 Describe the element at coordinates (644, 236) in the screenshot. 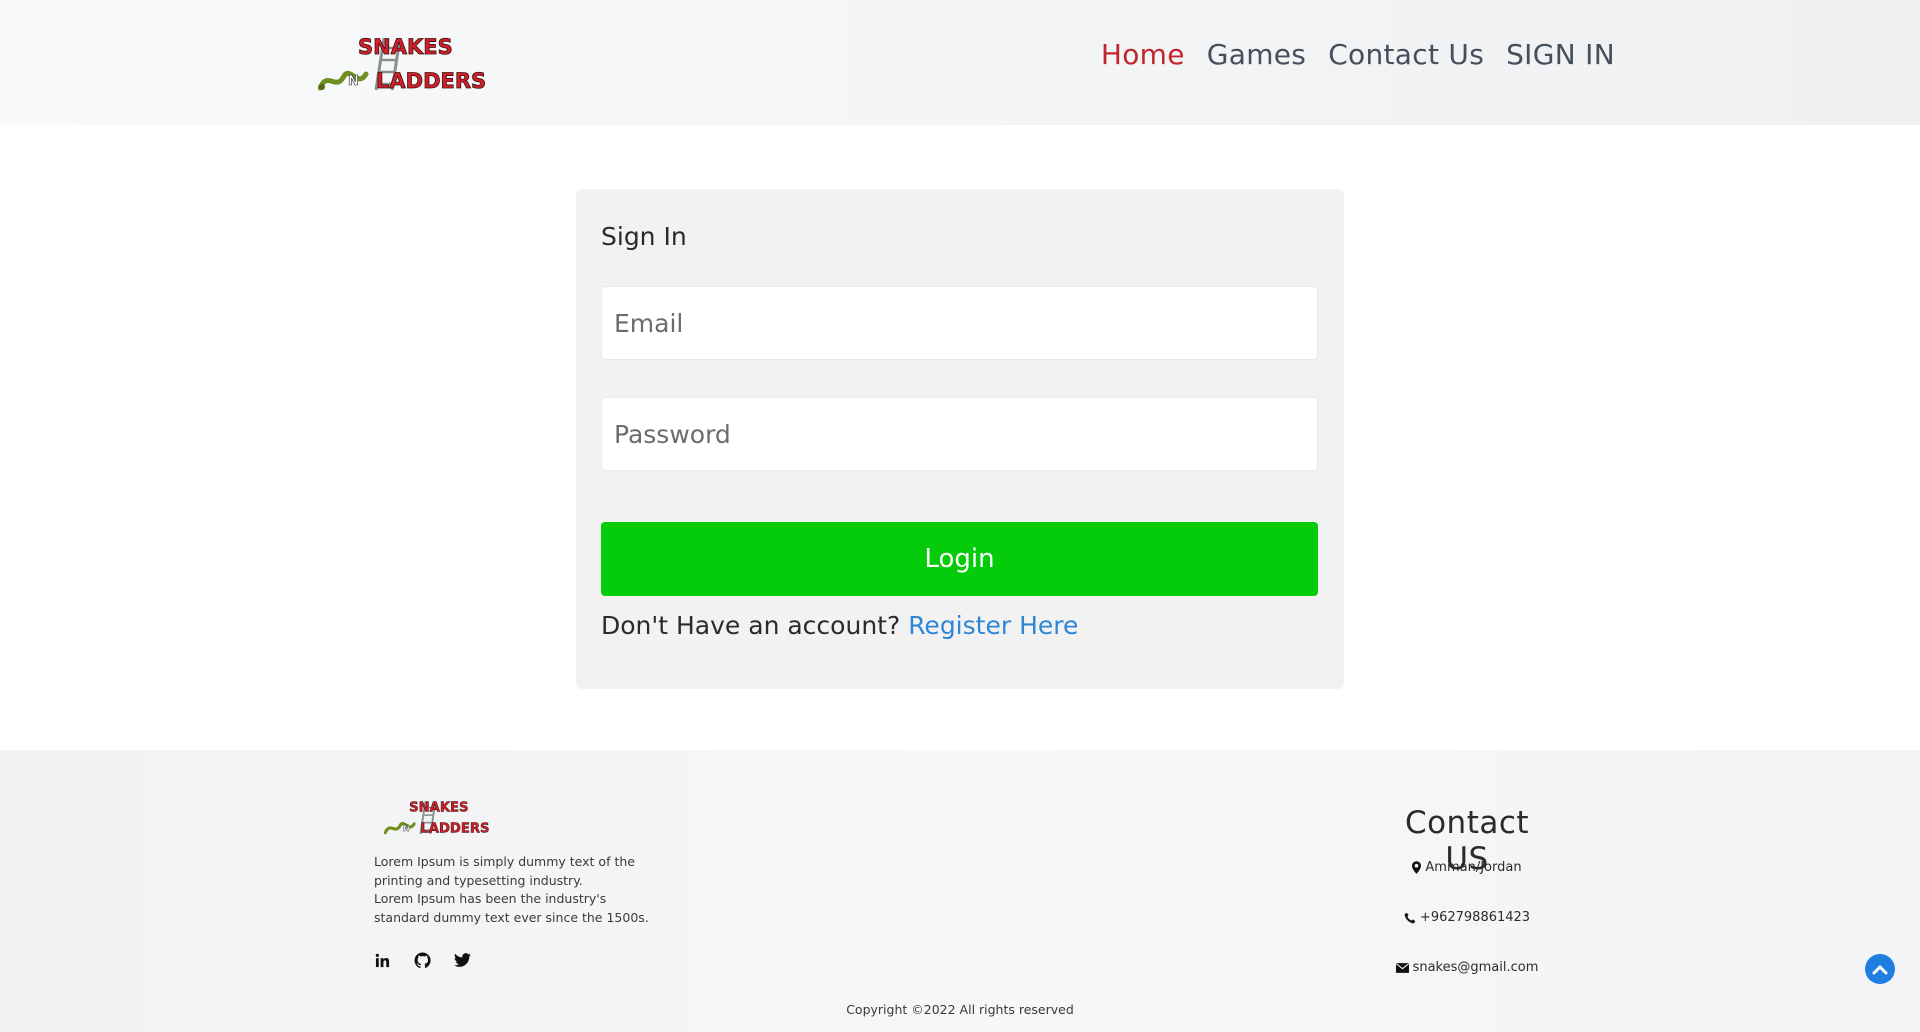

I see `sign-in-title: Sign In` at that location.